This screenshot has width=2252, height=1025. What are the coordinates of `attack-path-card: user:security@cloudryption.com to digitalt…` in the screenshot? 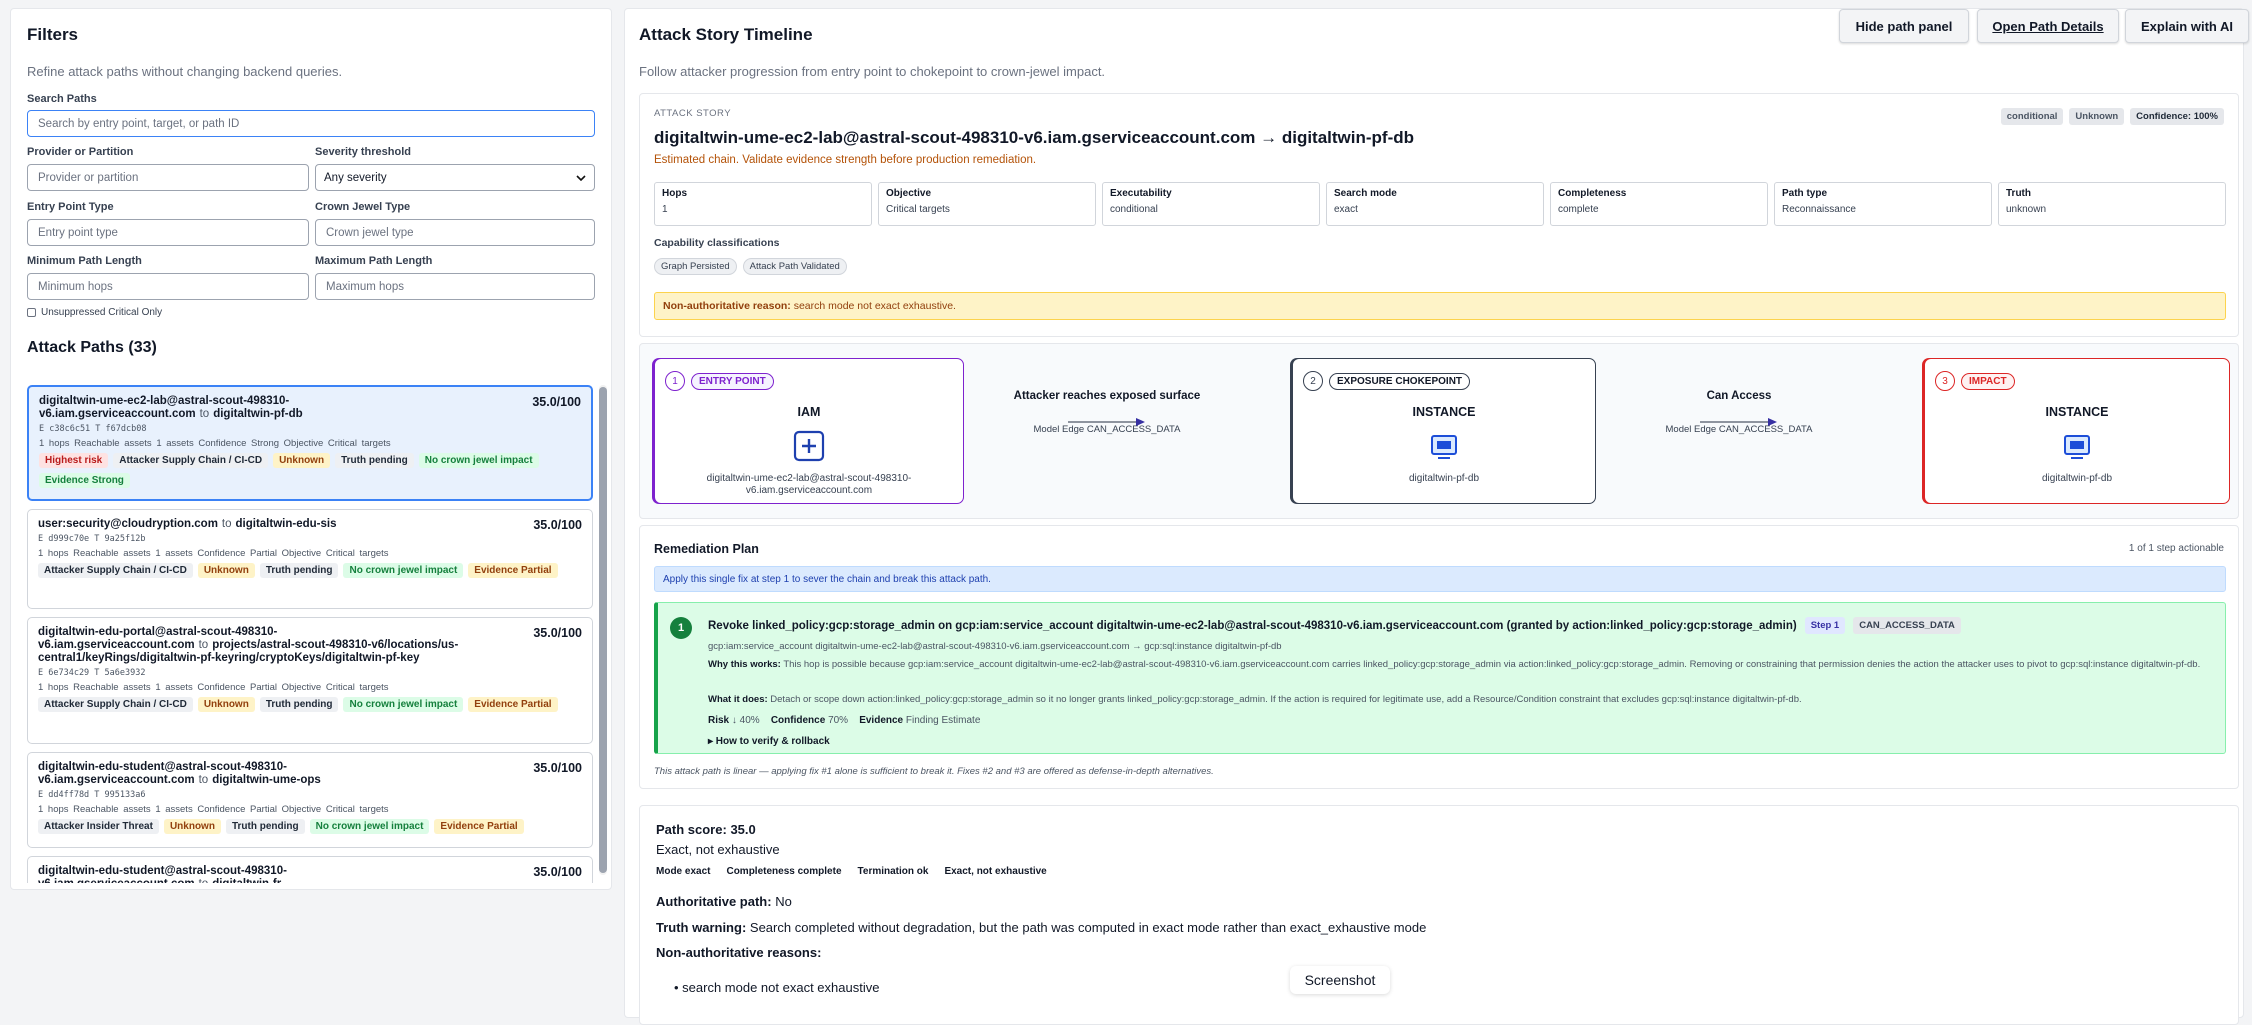 It's located at (310, 559).